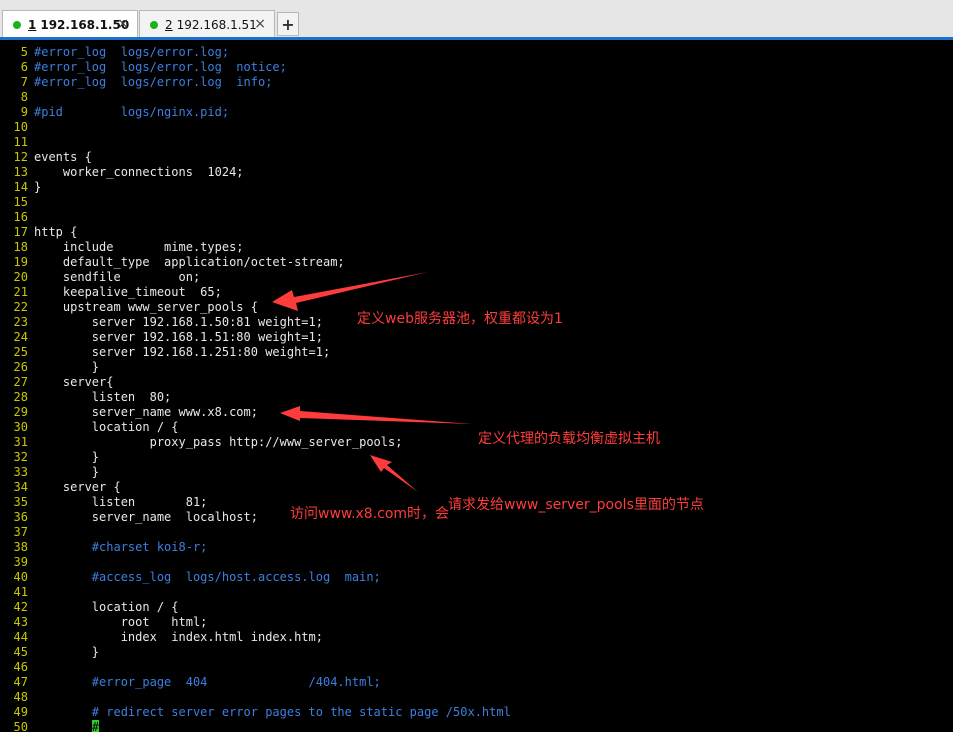 This screenshot has height=732, width=953. Describe the element at coordinates (20, 607) in the screenshot. I see `line-number: 42` at that location.